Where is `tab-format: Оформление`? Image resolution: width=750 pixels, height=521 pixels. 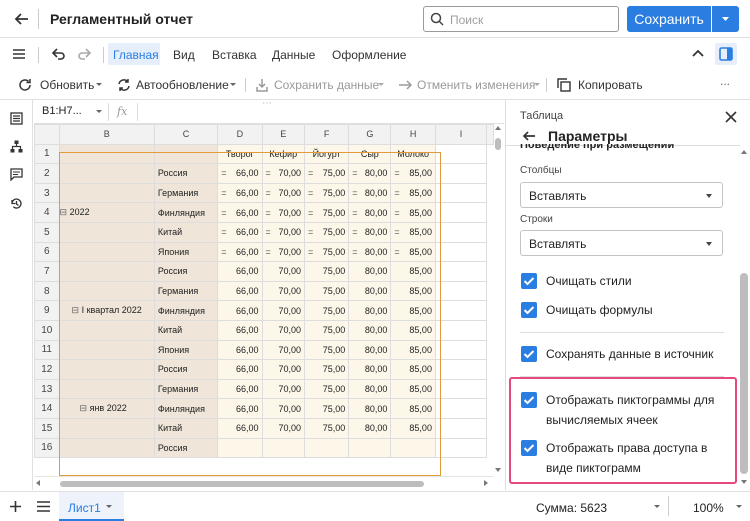
tab-format: Оформление is located at coordinates (369, 55).